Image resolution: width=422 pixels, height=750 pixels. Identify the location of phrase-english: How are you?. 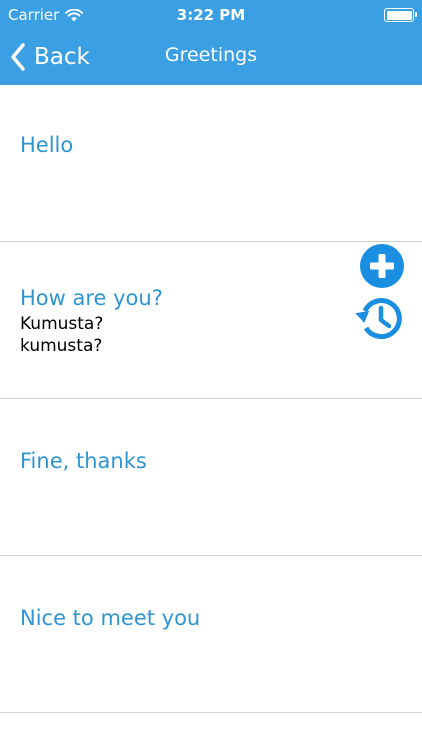
(91, 298).